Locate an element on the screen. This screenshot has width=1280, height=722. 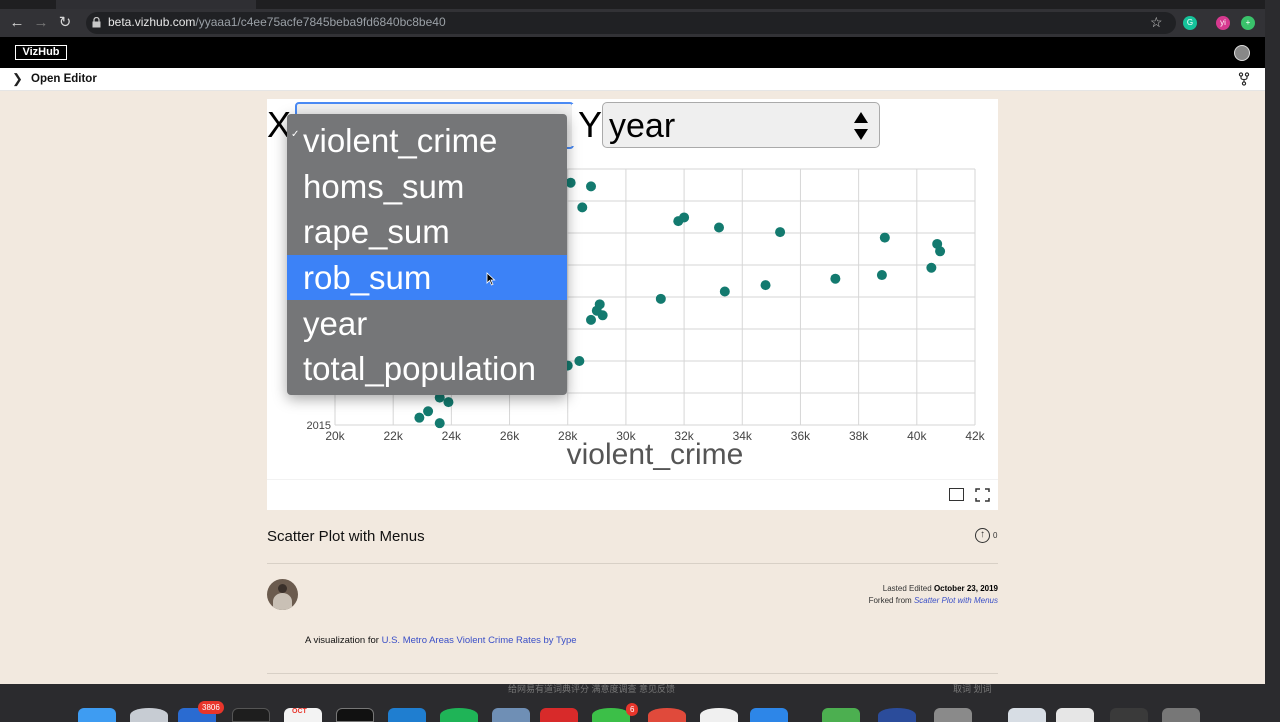
vizhub-navbar: VizHub is located at coordinates (632, 52).